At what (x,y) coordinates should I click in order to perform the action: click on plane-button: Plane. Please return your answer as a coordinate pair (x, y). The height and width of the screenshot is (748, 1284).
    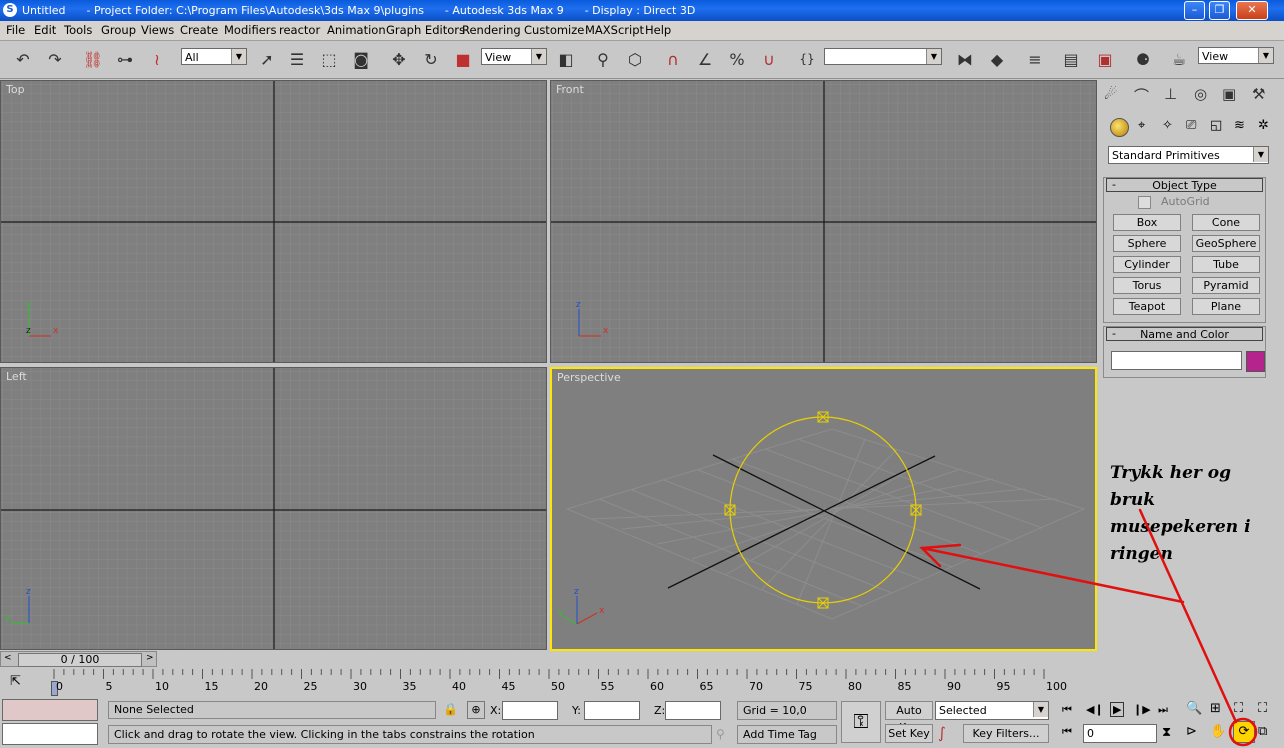
    Looking at the image, I should click on (1226, 306).